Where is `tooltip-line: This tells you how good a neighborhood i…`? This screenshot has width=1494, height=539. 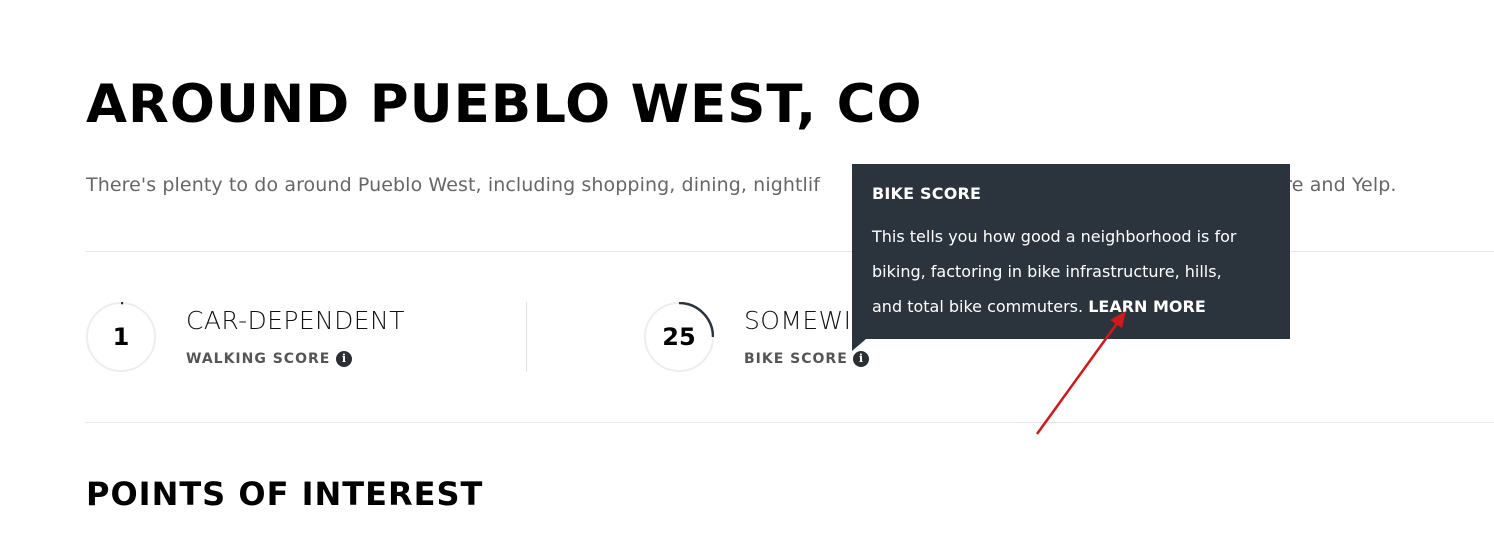
tooltip-line: This tells you how good a neighborhood i… is located at coordinates (1054, 236).